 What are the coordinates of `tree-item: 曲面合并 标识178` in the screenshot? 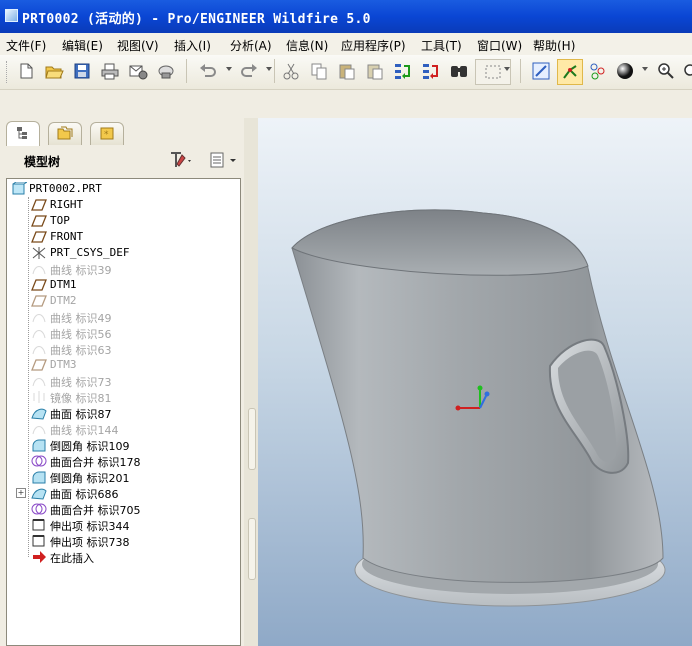 It's located at (122, 461).